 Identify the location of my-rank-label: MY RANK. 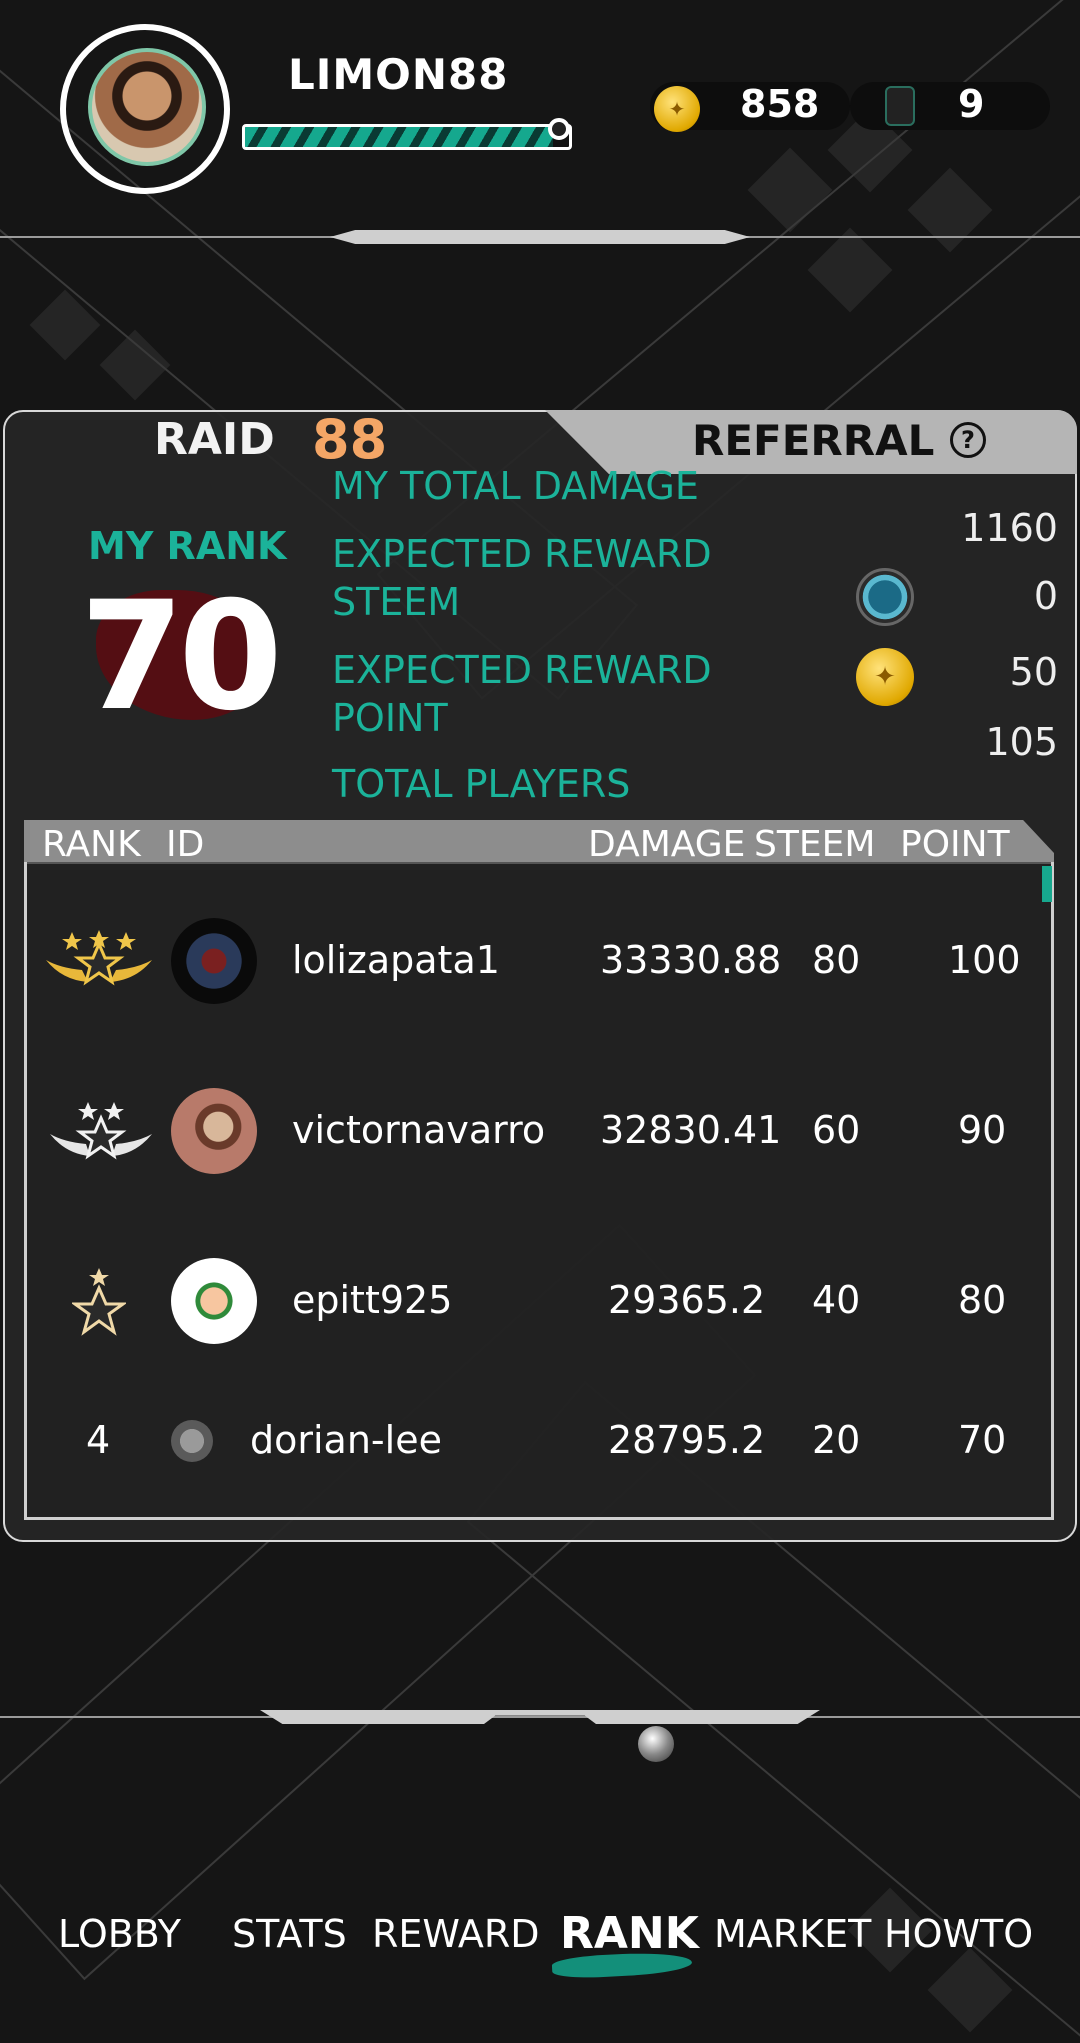
(187, 546).